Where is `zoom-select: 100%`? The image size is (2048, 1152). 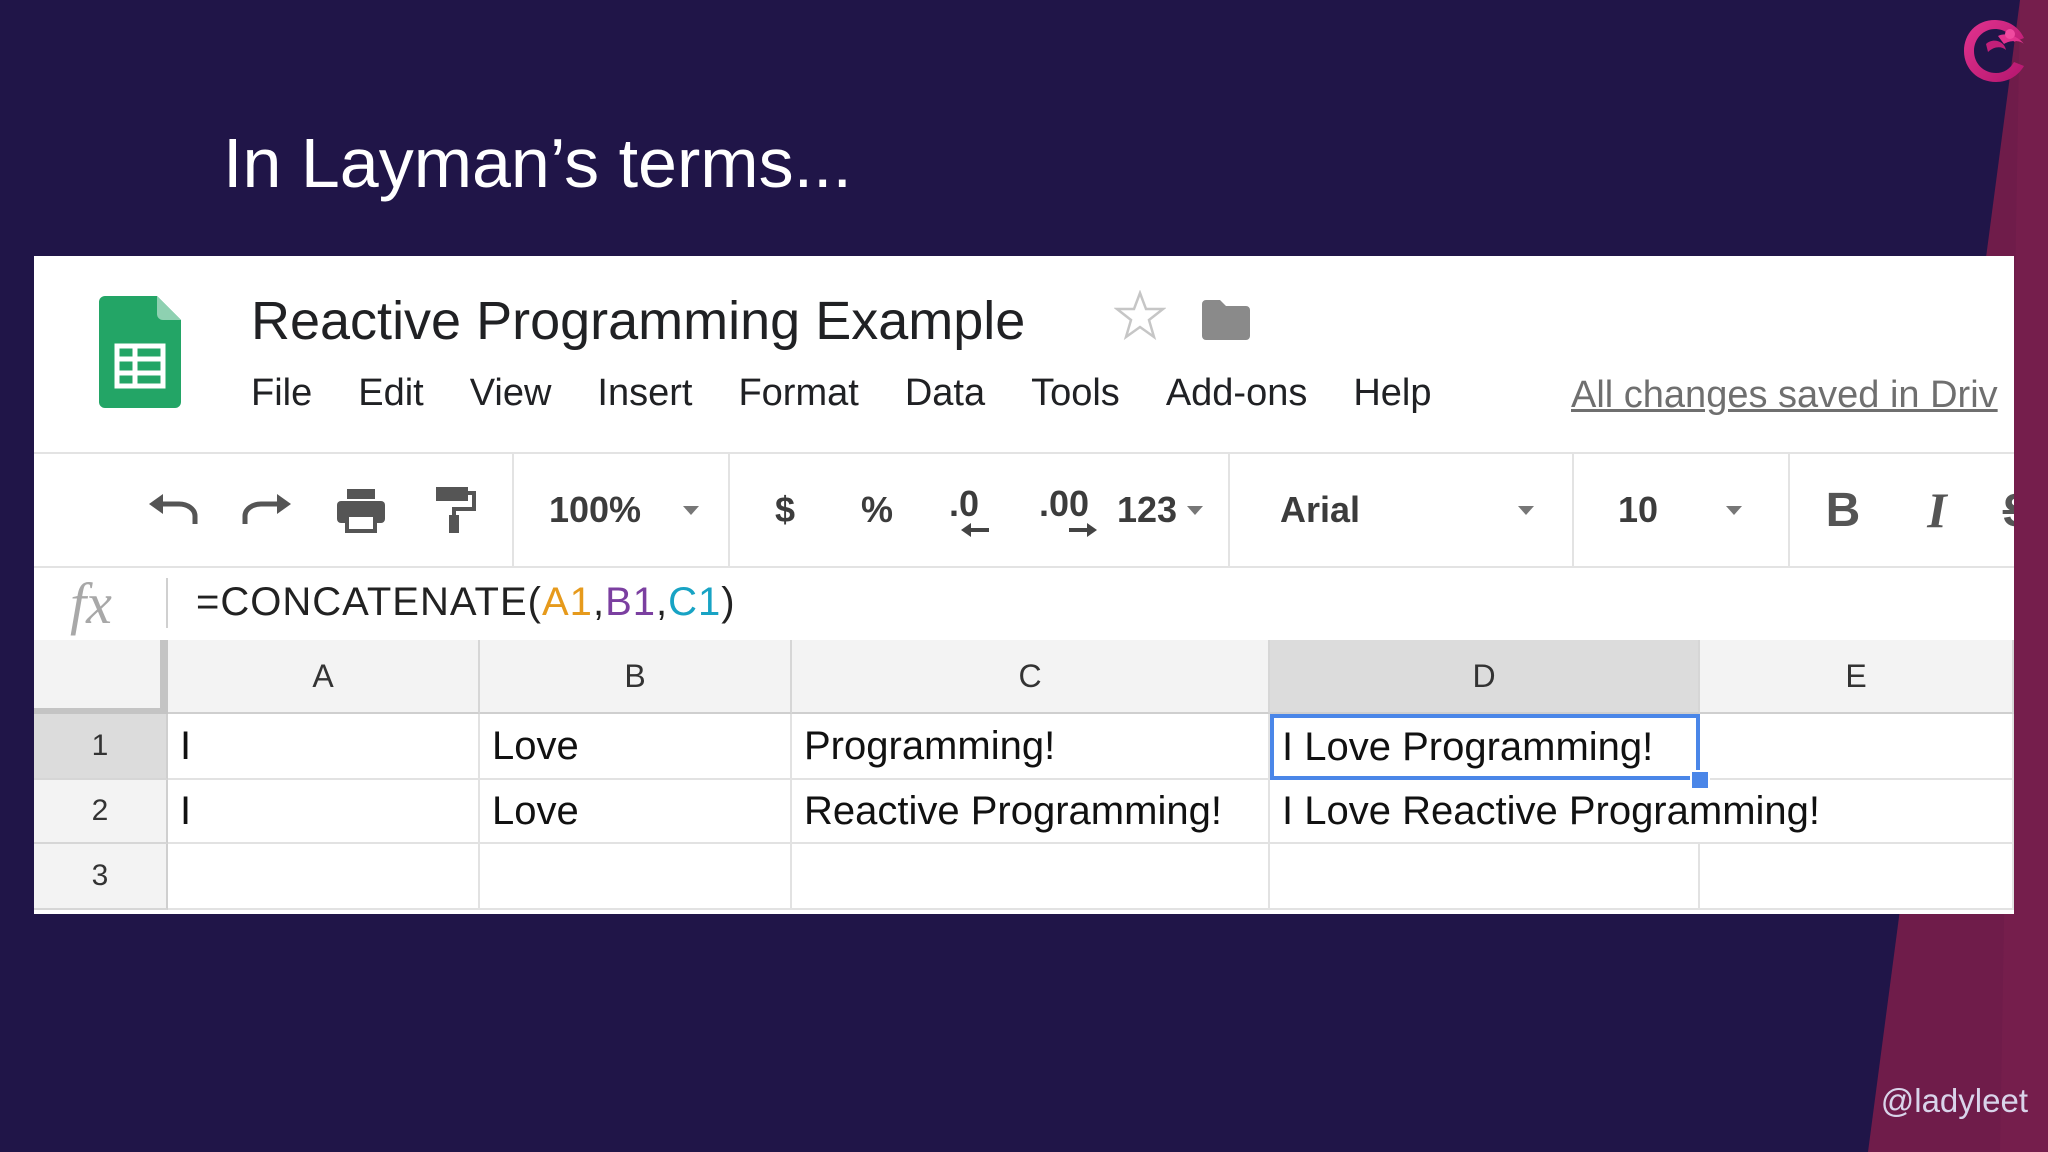
zoom-select: 100% is located at coordinates (624, 510).